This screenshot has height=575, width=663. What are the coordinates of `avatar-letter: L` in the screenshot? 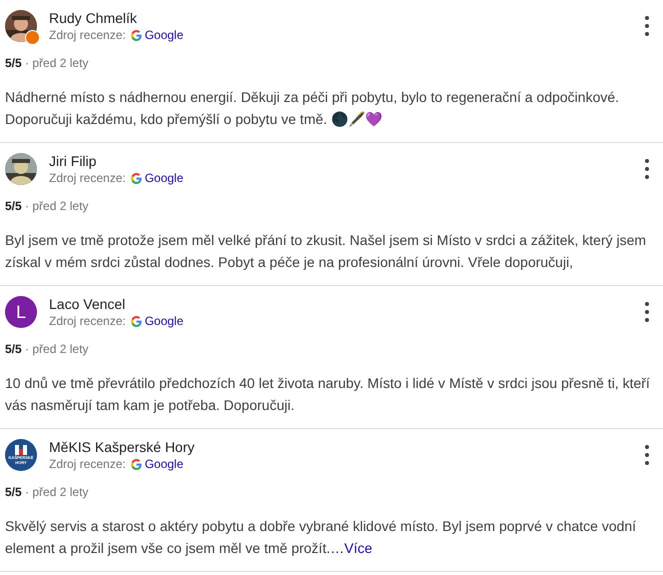 It's located at (21, 312).